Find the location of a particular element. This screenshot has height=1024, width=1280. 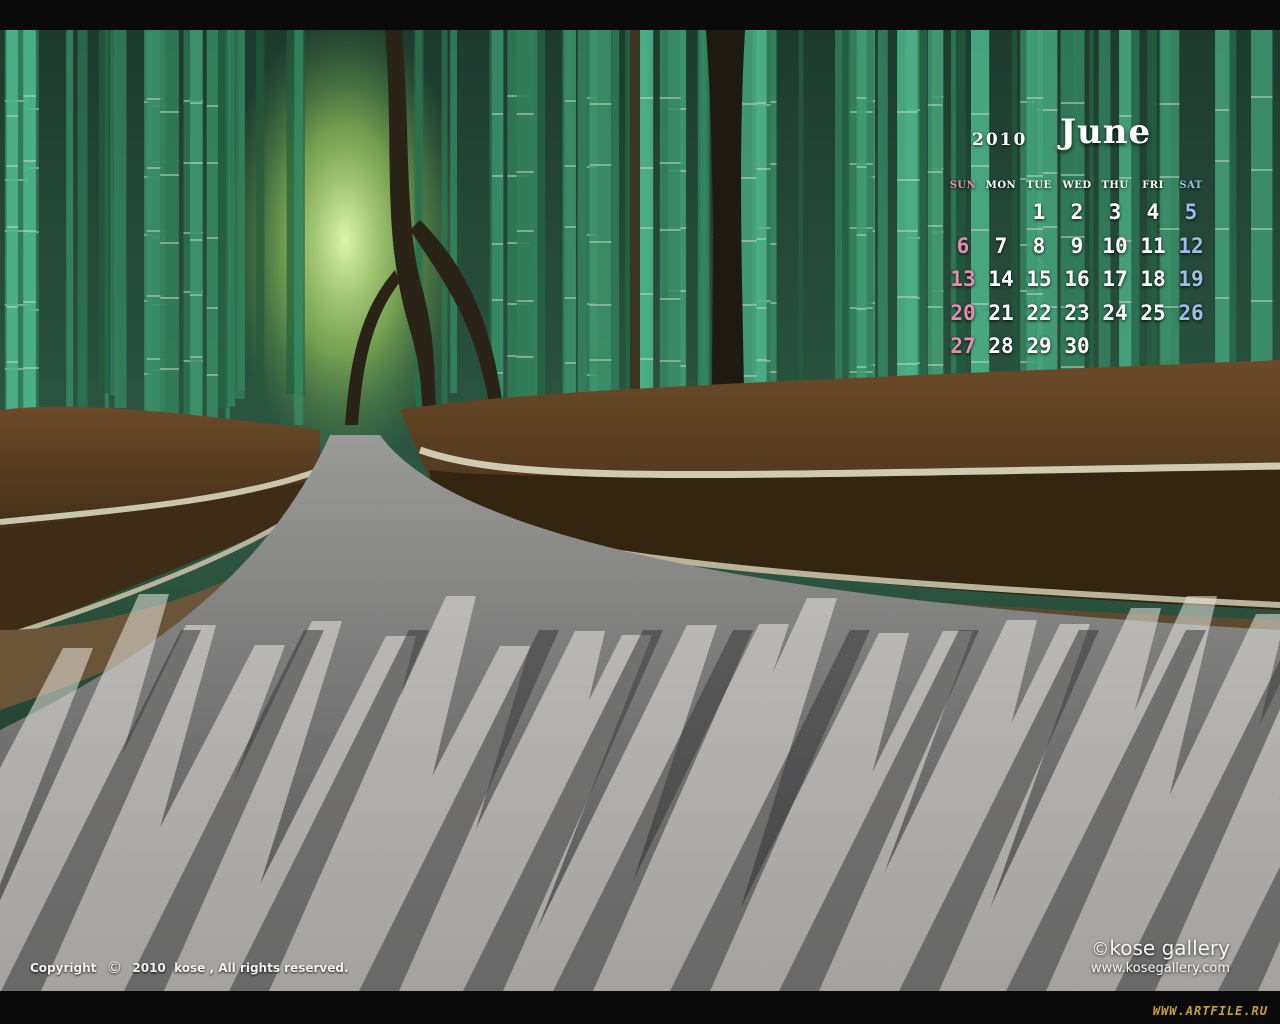

brand-name-line: ©kose gallery is located at coordinates (1160, 948).